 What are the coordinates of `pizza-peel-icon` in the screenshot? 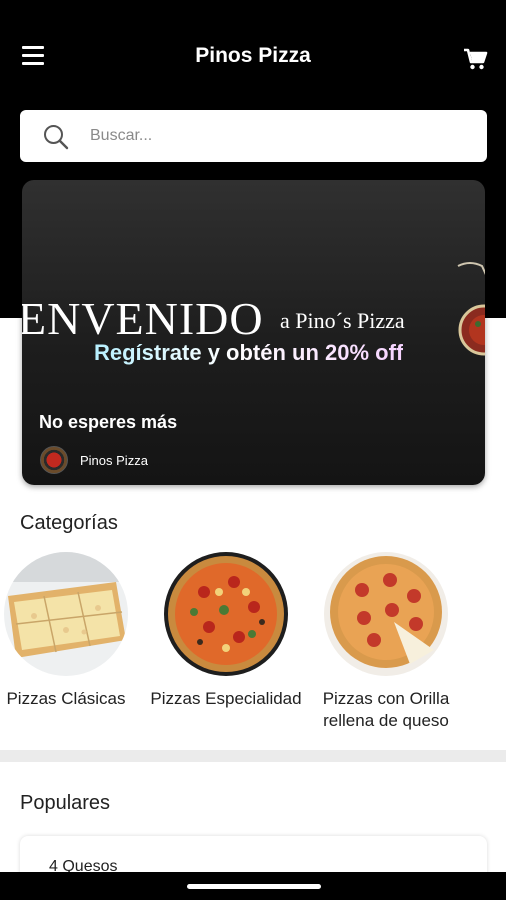 It's located at (471, 269).